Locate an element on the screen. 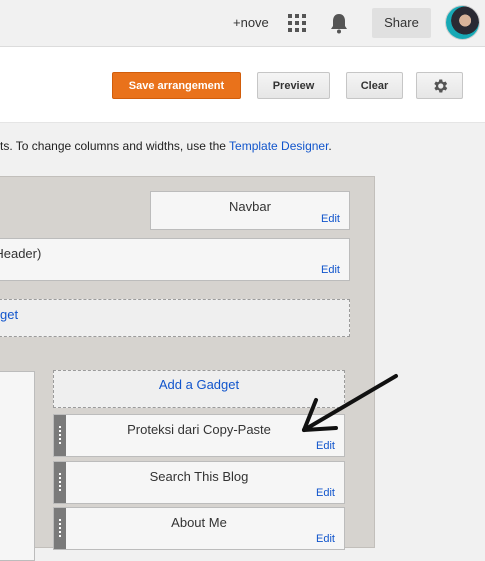 This screenshot has height=561, width=485. sidebar-gadget: About Me Edit is located at coordinates (199, 528).